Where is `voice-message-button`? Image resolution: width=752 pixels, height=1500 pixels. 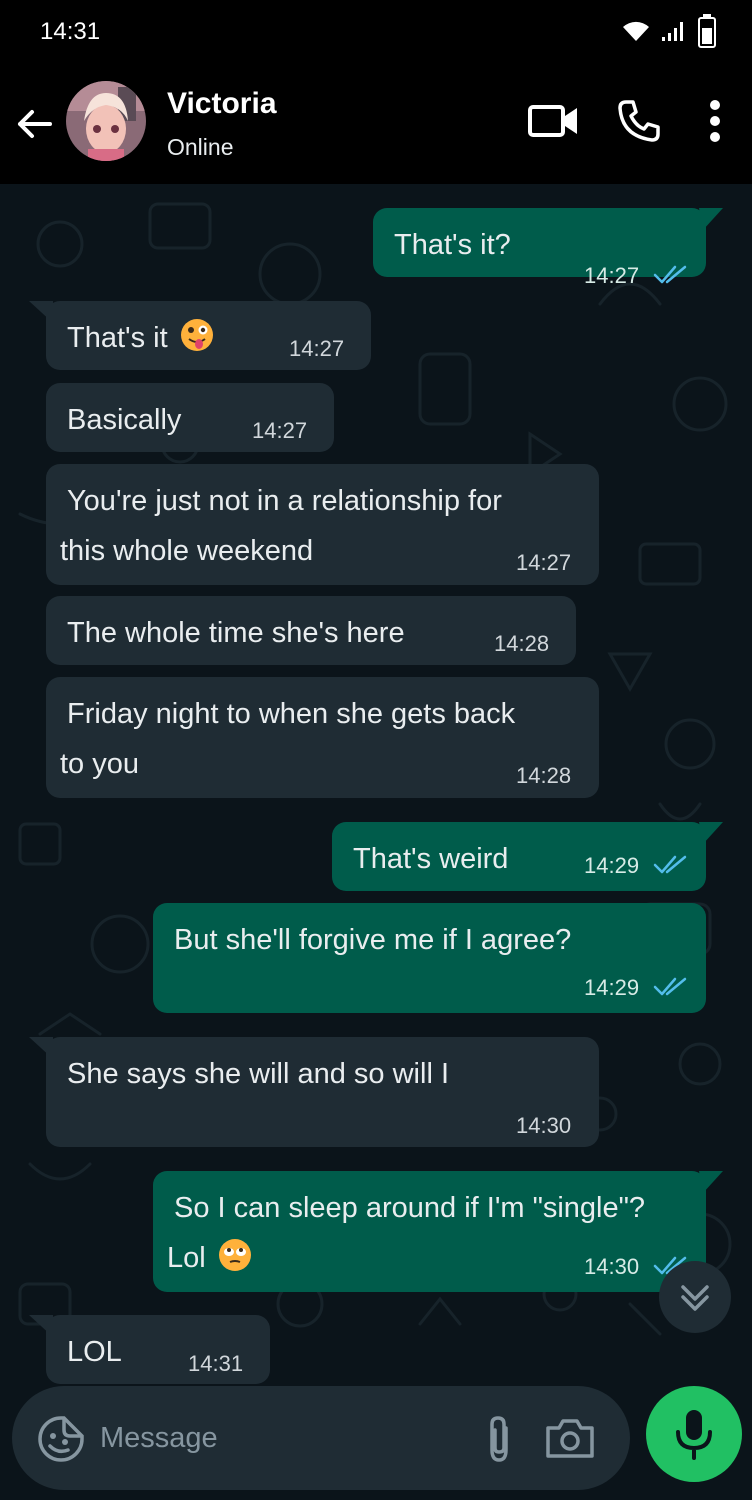
voice-message-button is located at coordinates (694, 1434).